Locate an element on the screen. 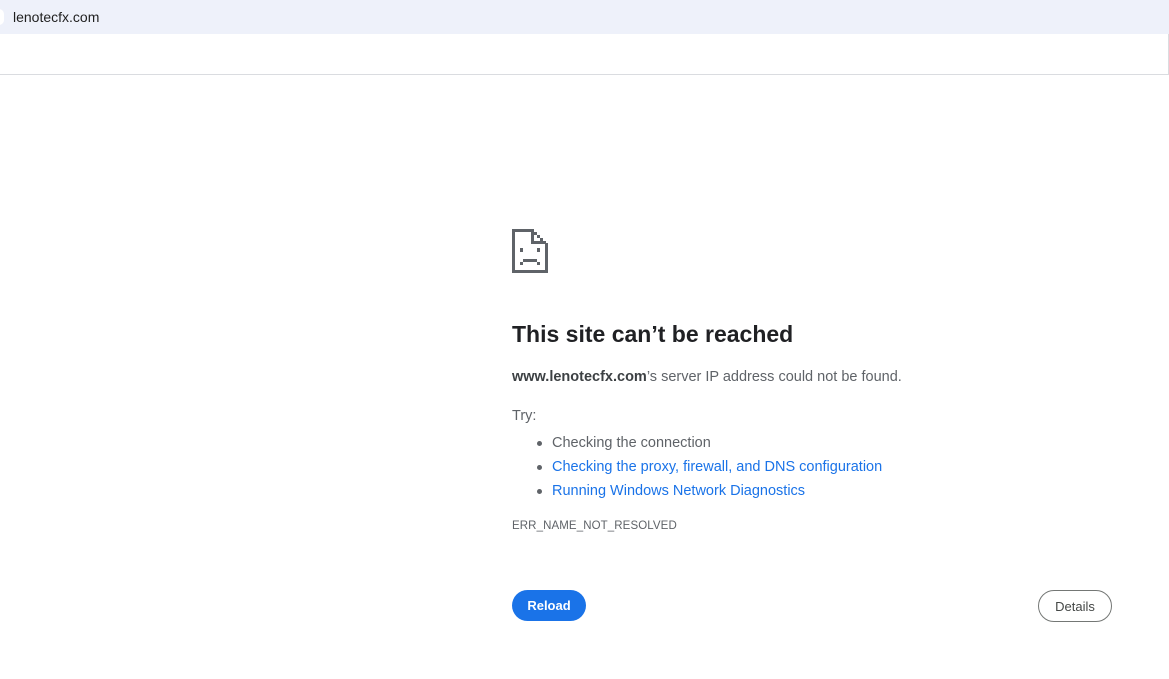  error-code: ERR_NAME_NOT_RESOLVED is located at coordinates (594, 526).